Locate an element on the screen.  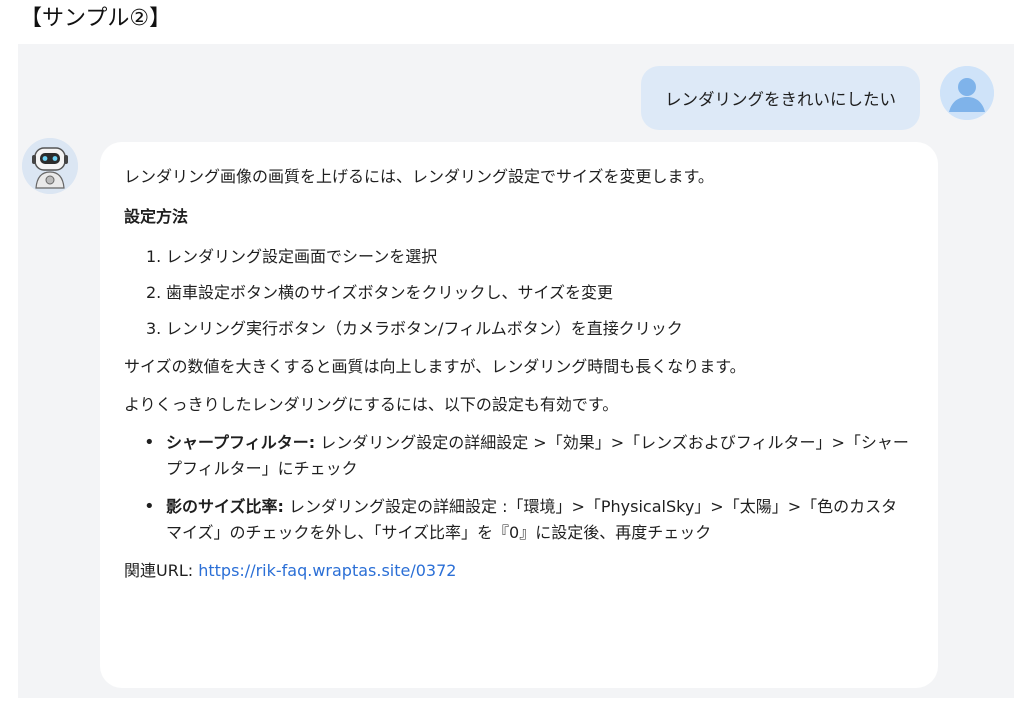
list-item: 2. 歯車設定ボタン横のサイズボタンをクリックし、サイズを変更 is located at coordinates (528, 293).